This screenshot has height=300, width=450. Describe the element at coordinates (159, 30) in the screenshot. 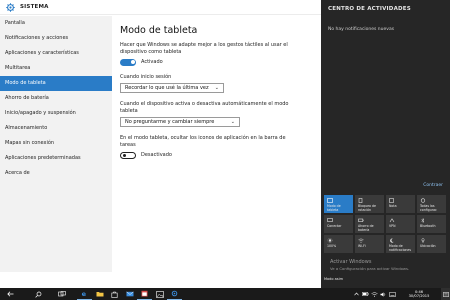

I see `page-title: Modo de tableta` at that location.